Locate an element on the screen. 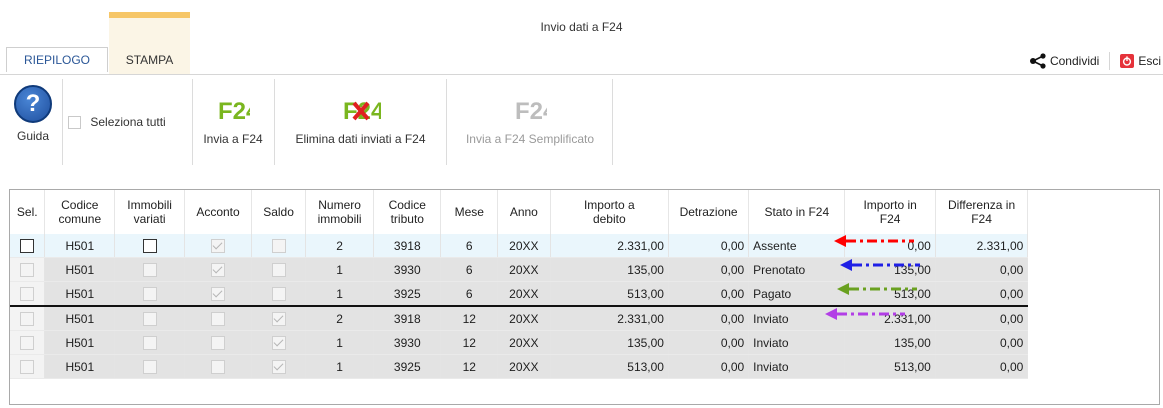 This screenshot has height=408, width=1163. col-header-differenza: Differenza in F24 is located at coordinates (982, 212).